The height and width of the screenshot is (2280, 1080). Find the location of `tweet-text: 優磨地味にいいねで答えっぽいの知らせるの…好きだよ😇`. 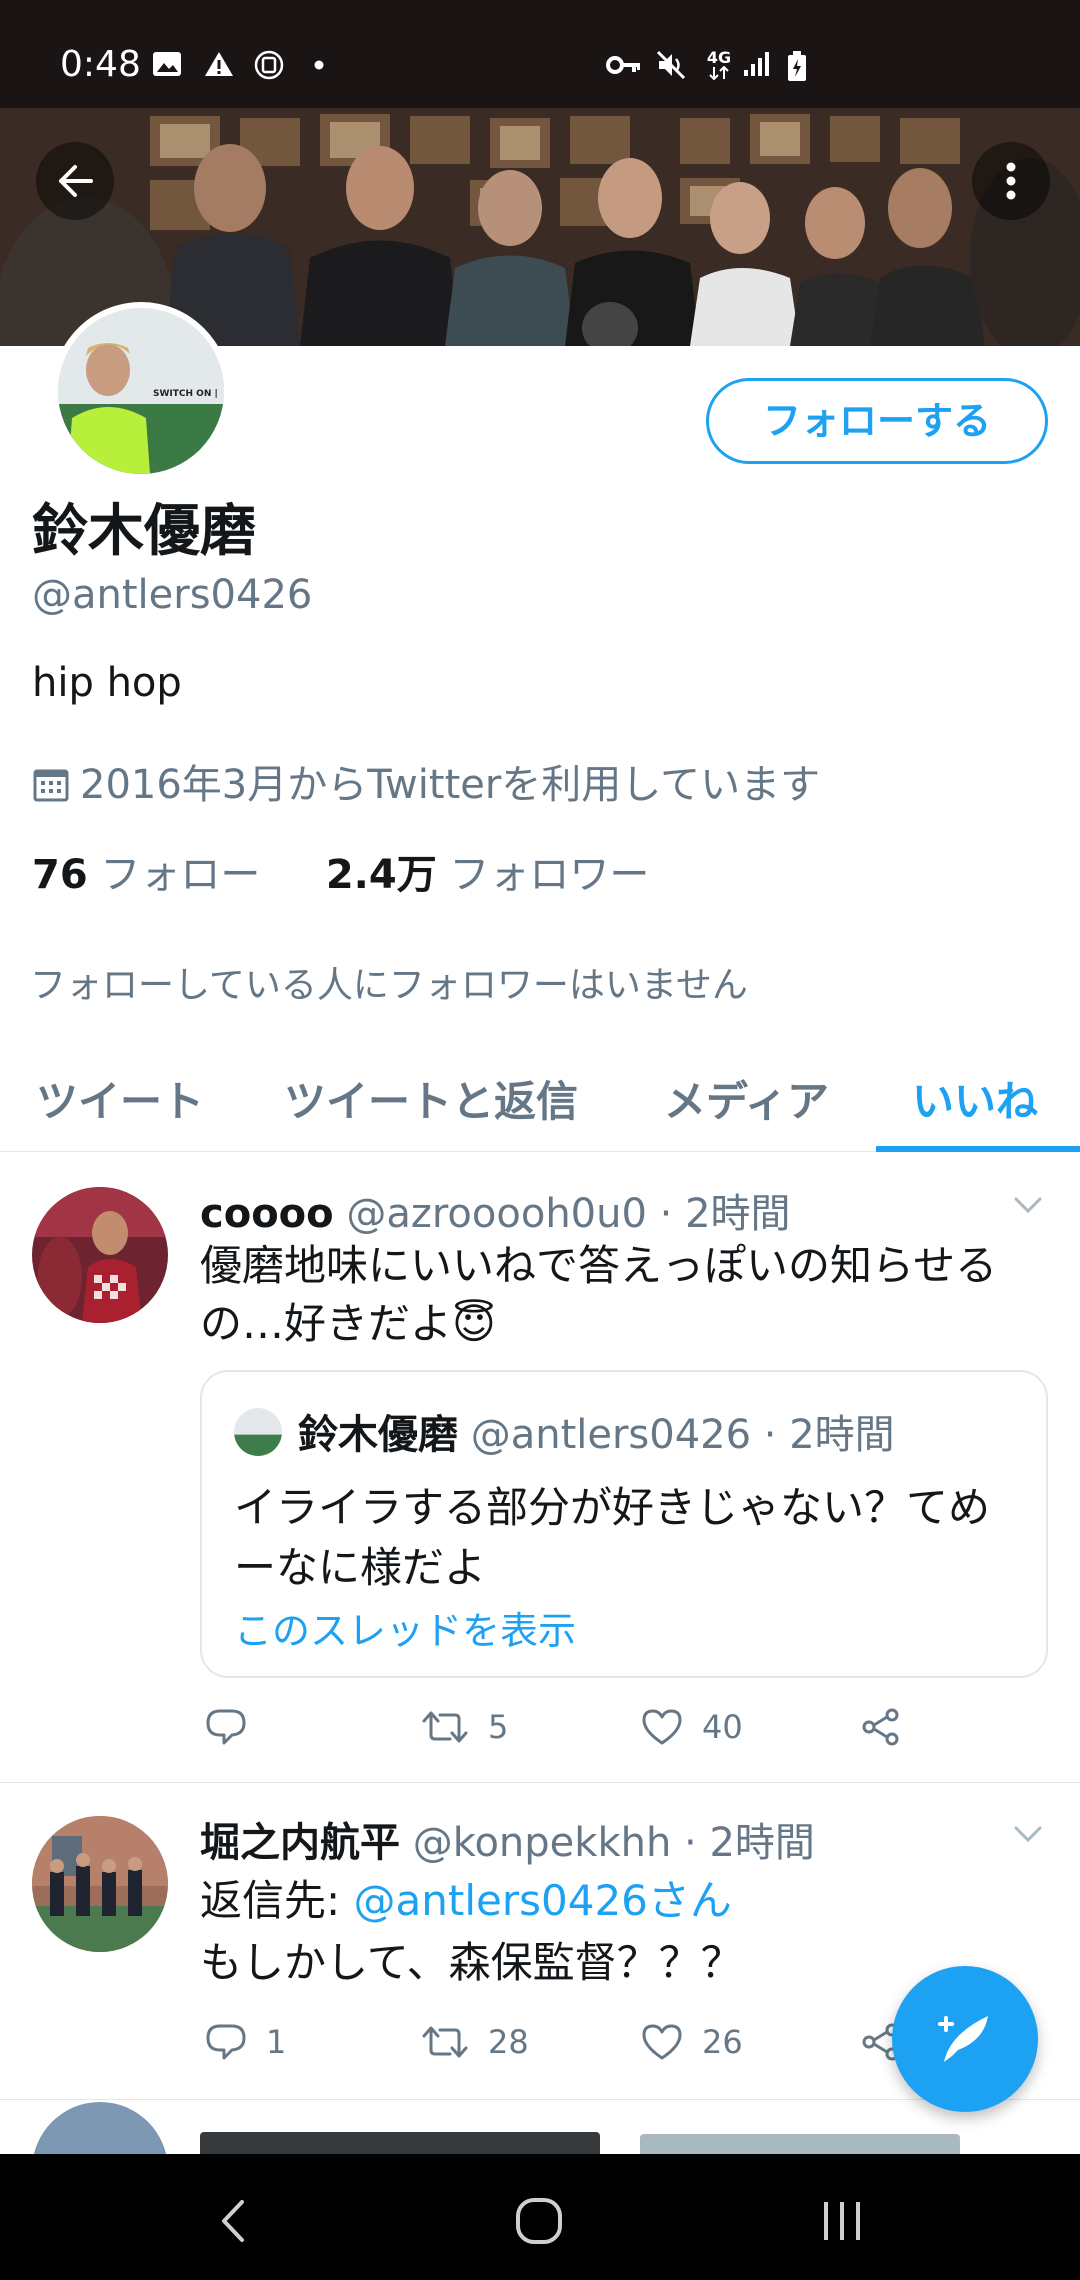

tweet-text: 優磨地味にいいねで答えっぽいの知らせるの…好きだよ😇 is located at coordinates (599, 1294).